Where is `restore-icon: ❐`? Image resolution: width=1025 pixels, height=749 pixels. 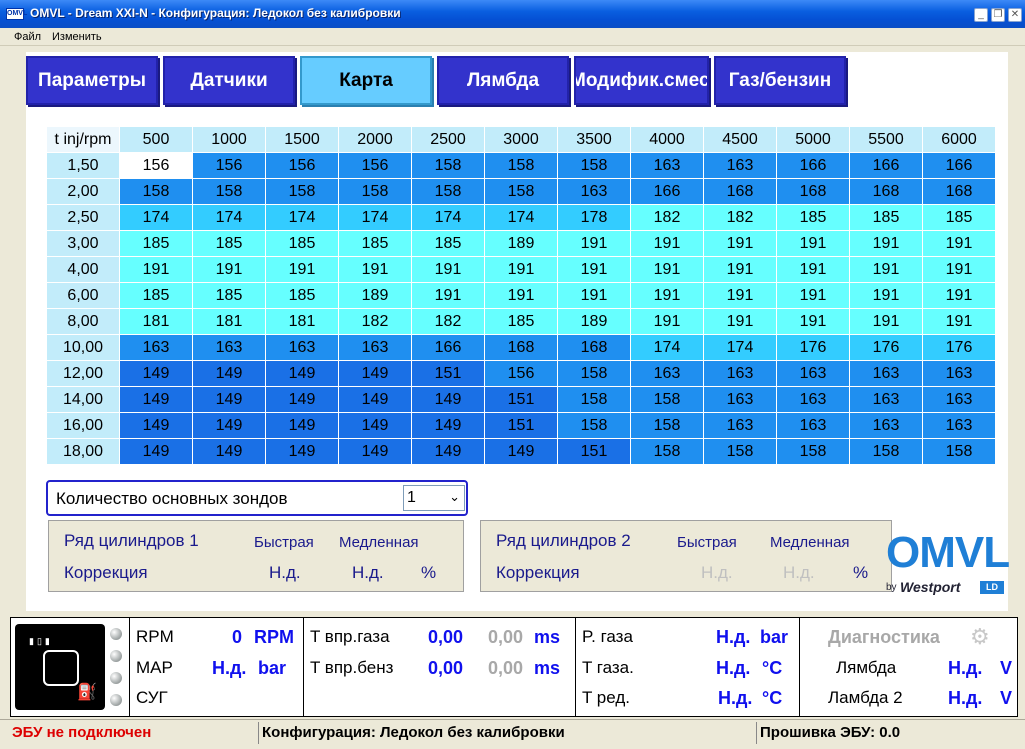
restore-icon: ❐ is located at coordinates (998, 15).